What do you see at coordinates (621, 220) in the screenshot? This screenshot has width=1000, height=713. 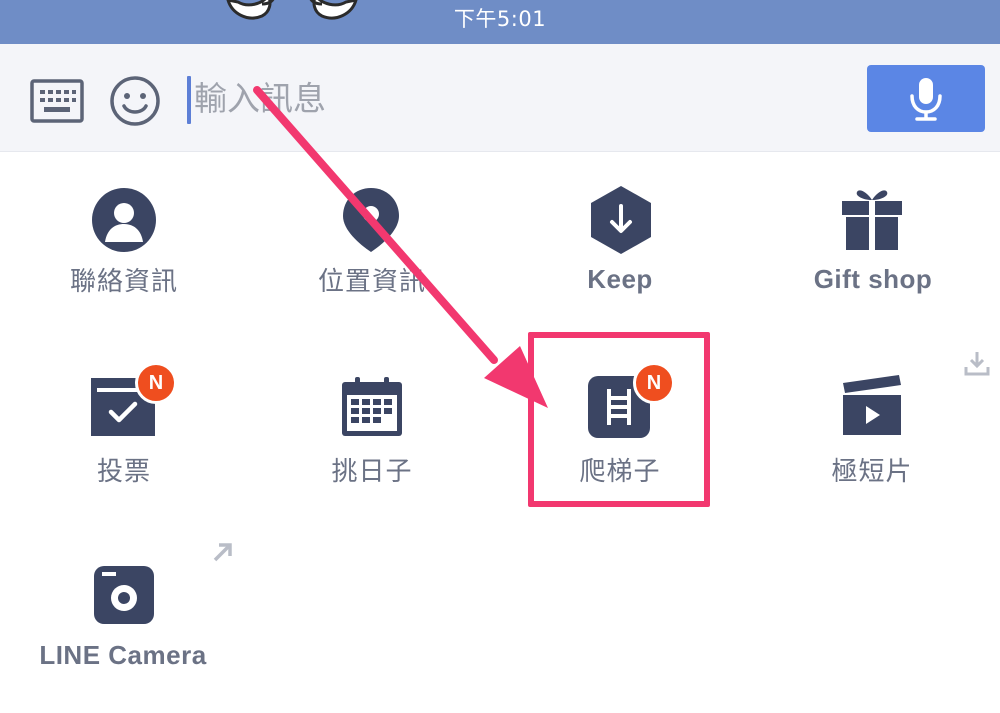 I see `keep-download-icon` at bounding box center [621, 220].